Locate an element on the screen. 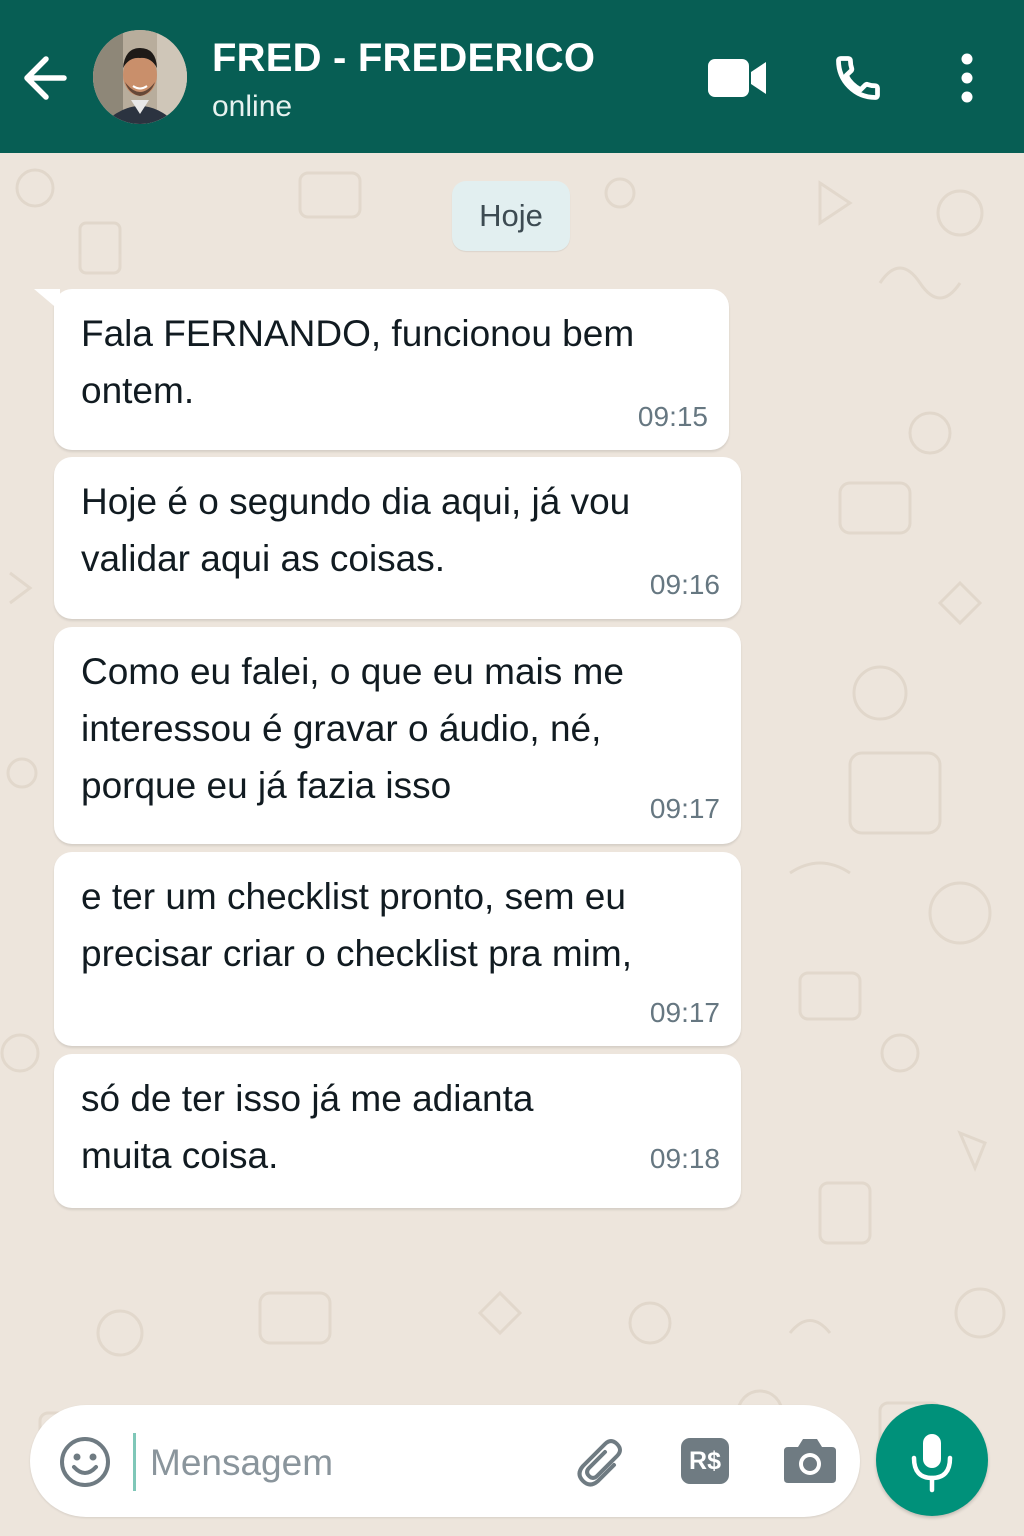 This screenshot has width=1024, height=1536. contact-avatar-photo is located at coordinates (140, 77).